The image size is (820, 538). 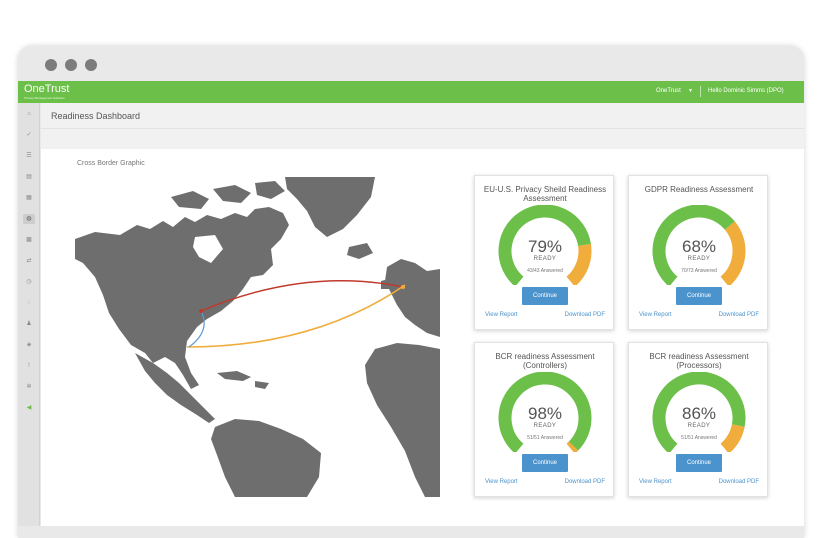 What do you see at coordinates (330, 207) in the screenshot?
I see `greenland` at bounding box center [330, 207].